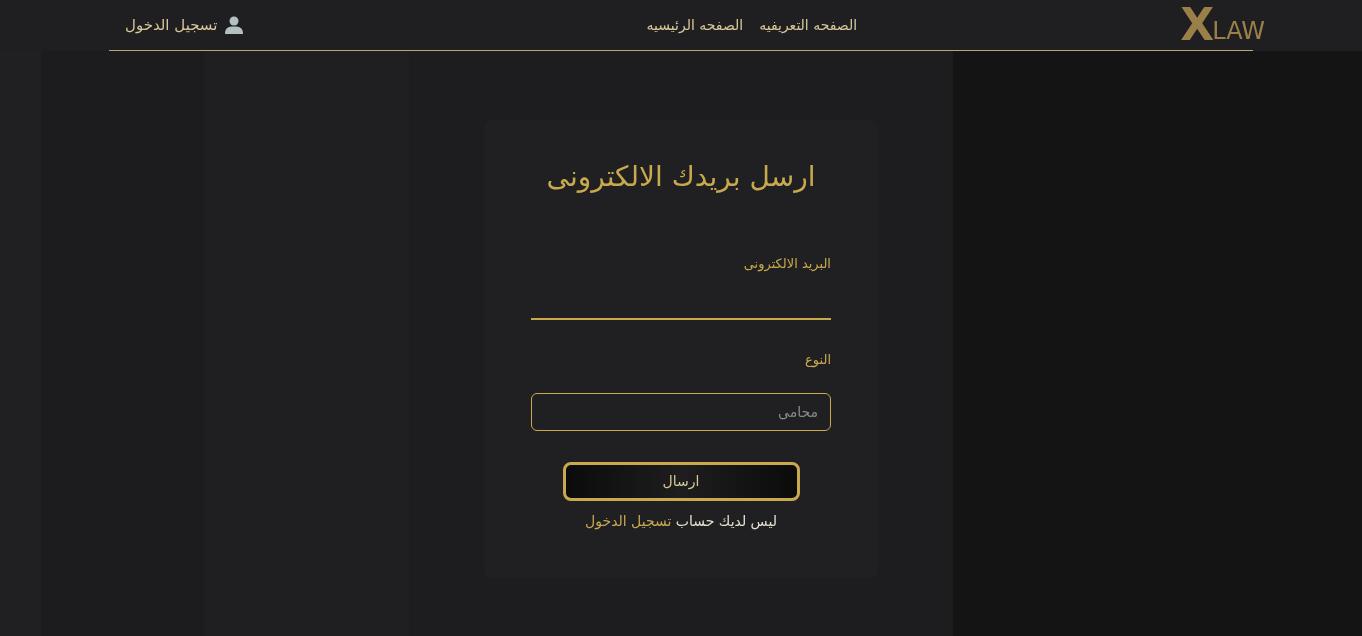  Describe the element at coordinates (786, 264) in the screenshot. I see `field-label: البريد الالكترونى` at that location.